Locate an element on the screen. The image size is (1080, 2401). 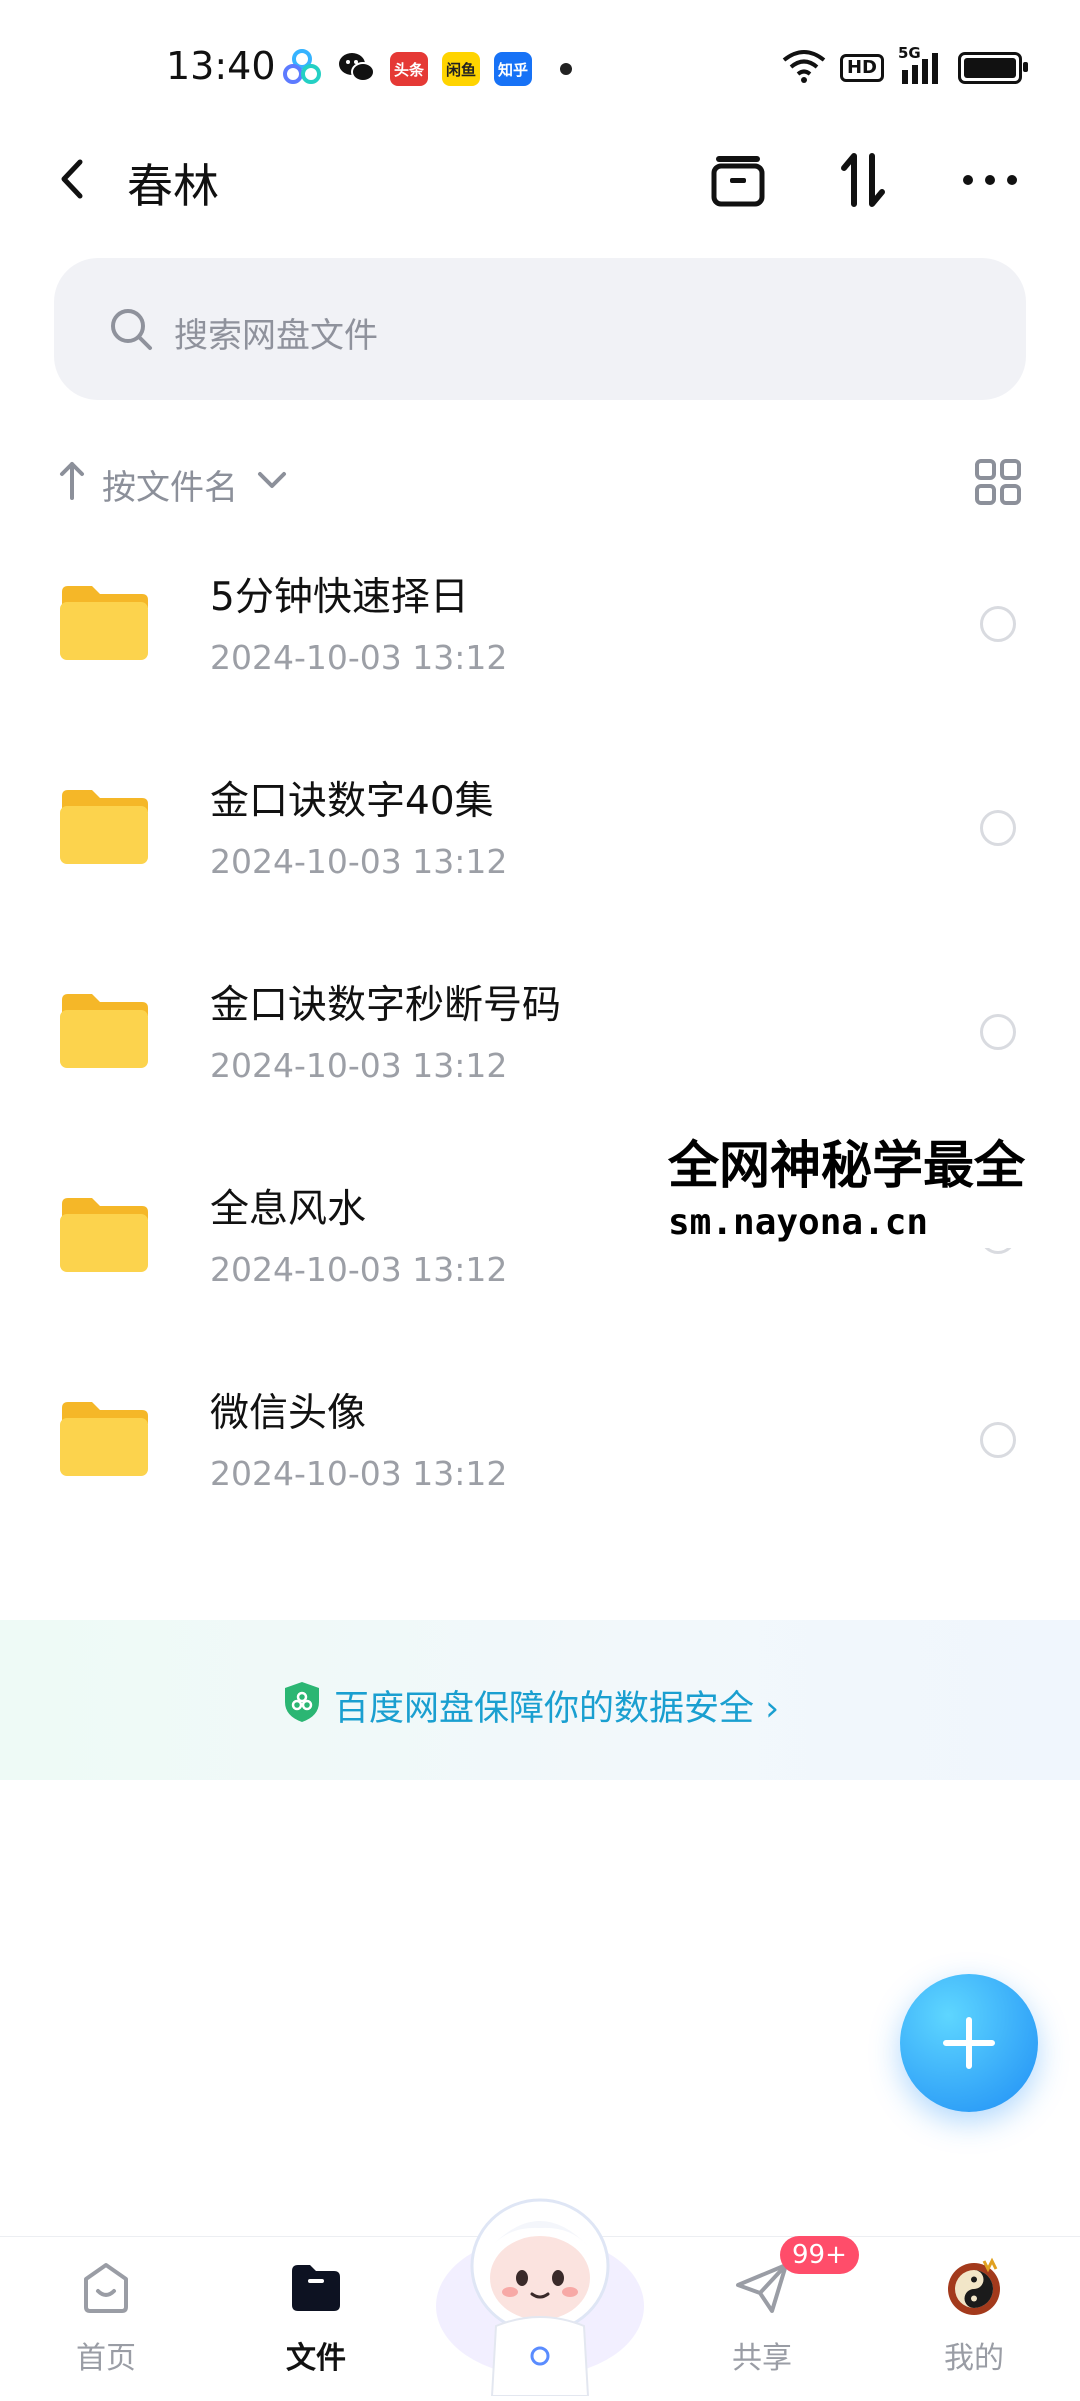
sort-arrows-icon is located at coordinates (863, 180).